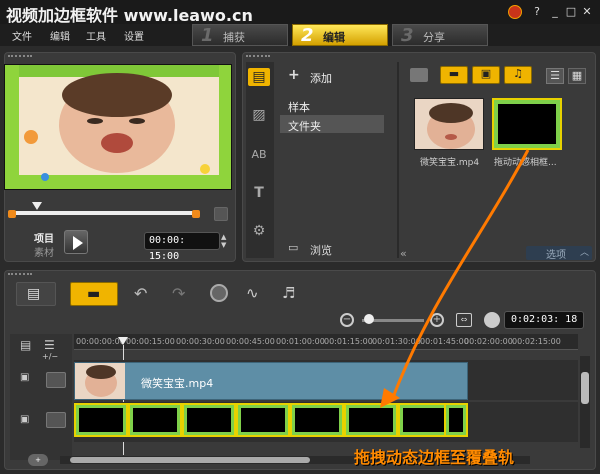  I want to click on add-track-icon: +/−, so click(50, 356).